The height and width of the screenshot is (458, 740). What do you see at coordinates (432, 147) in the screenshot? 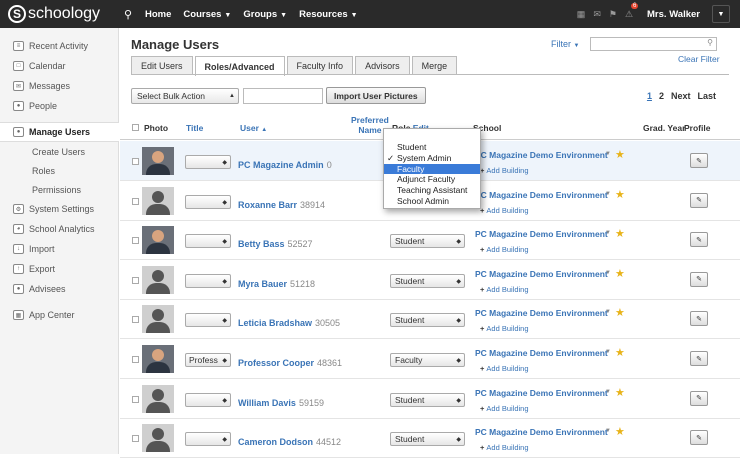
I see `role-option-student: Student` at bounding box center [432, 147].